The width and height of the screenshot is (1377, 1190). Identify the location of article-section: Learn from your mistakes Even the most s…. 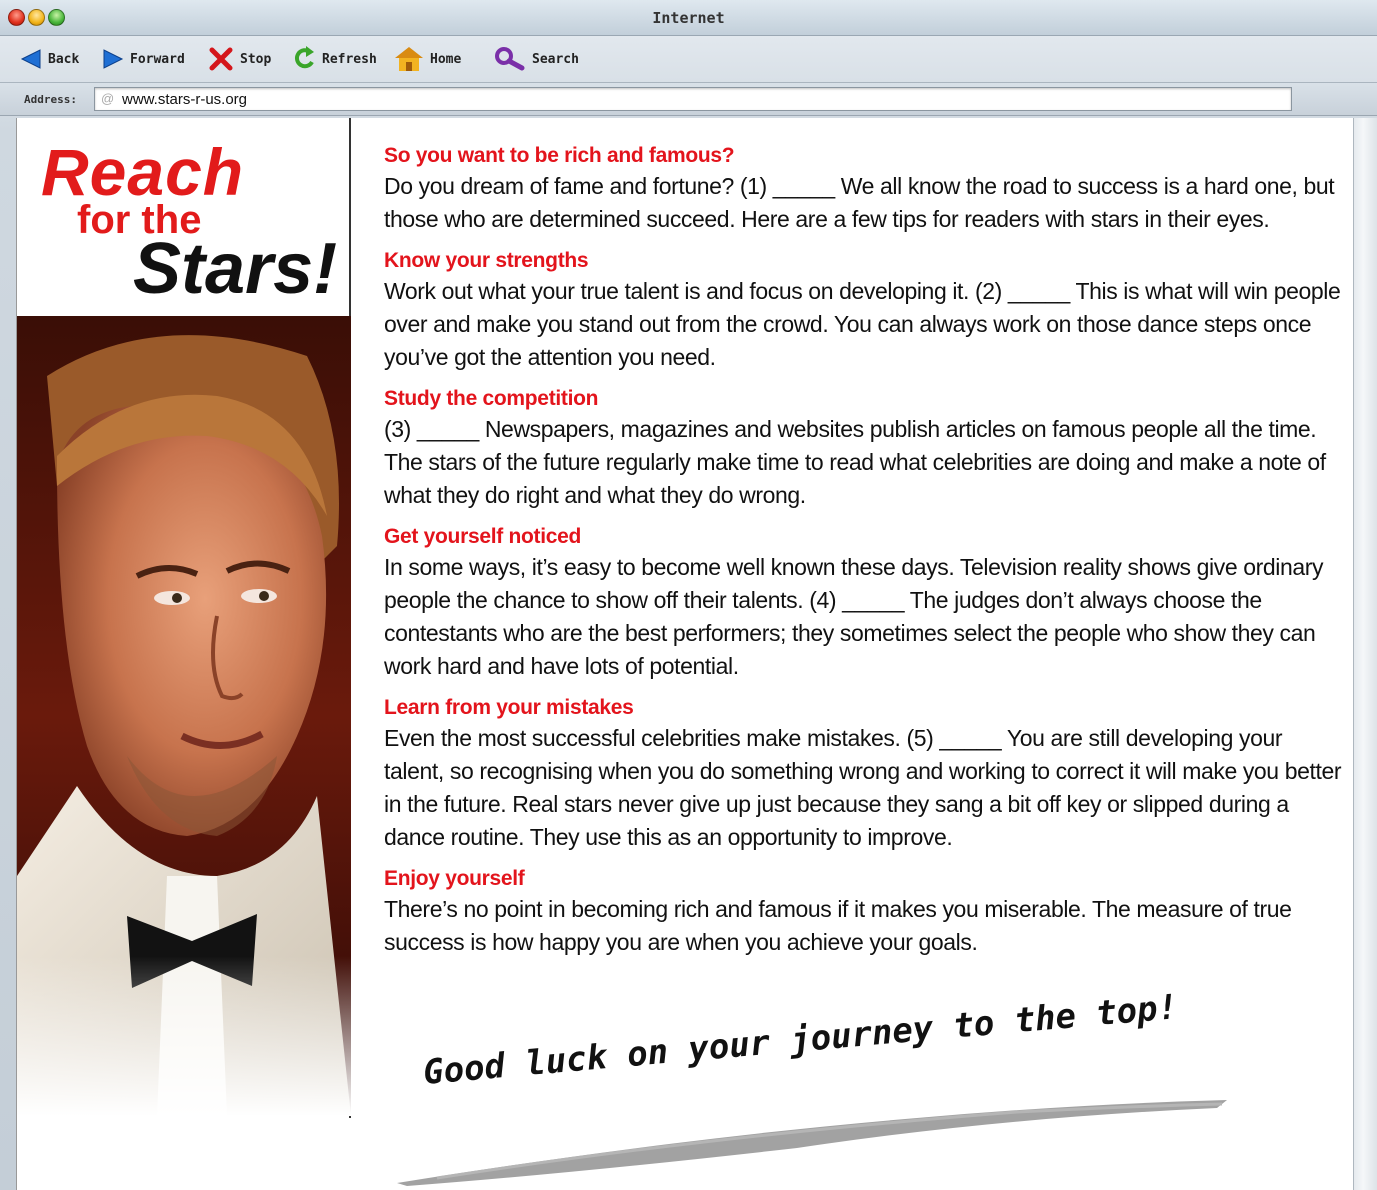
(864, 774).